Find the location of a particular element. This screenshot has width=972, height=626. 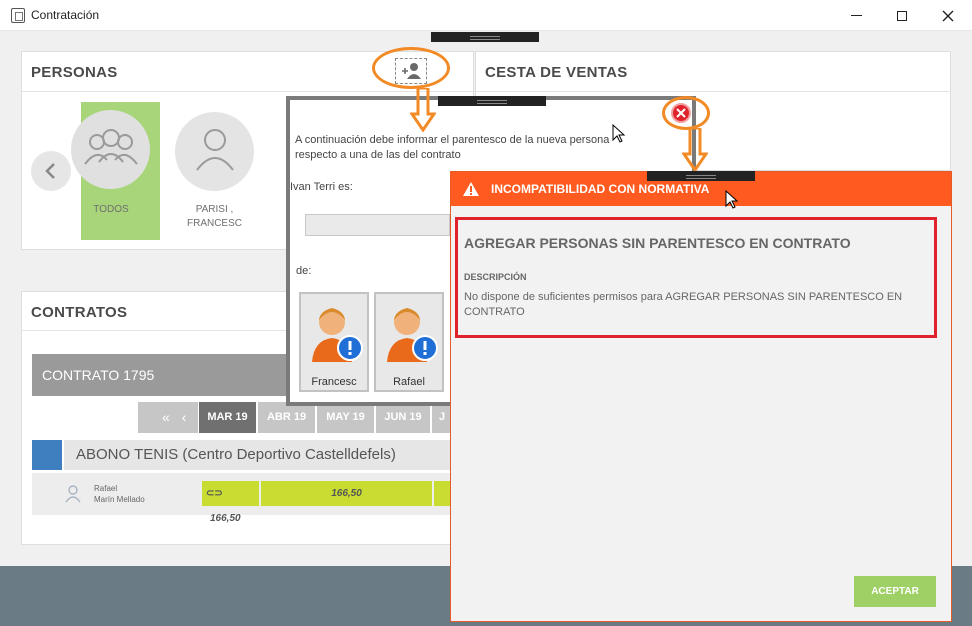

cesta-title: CESTA DE VENTAS is located at coordinates (556, 72).